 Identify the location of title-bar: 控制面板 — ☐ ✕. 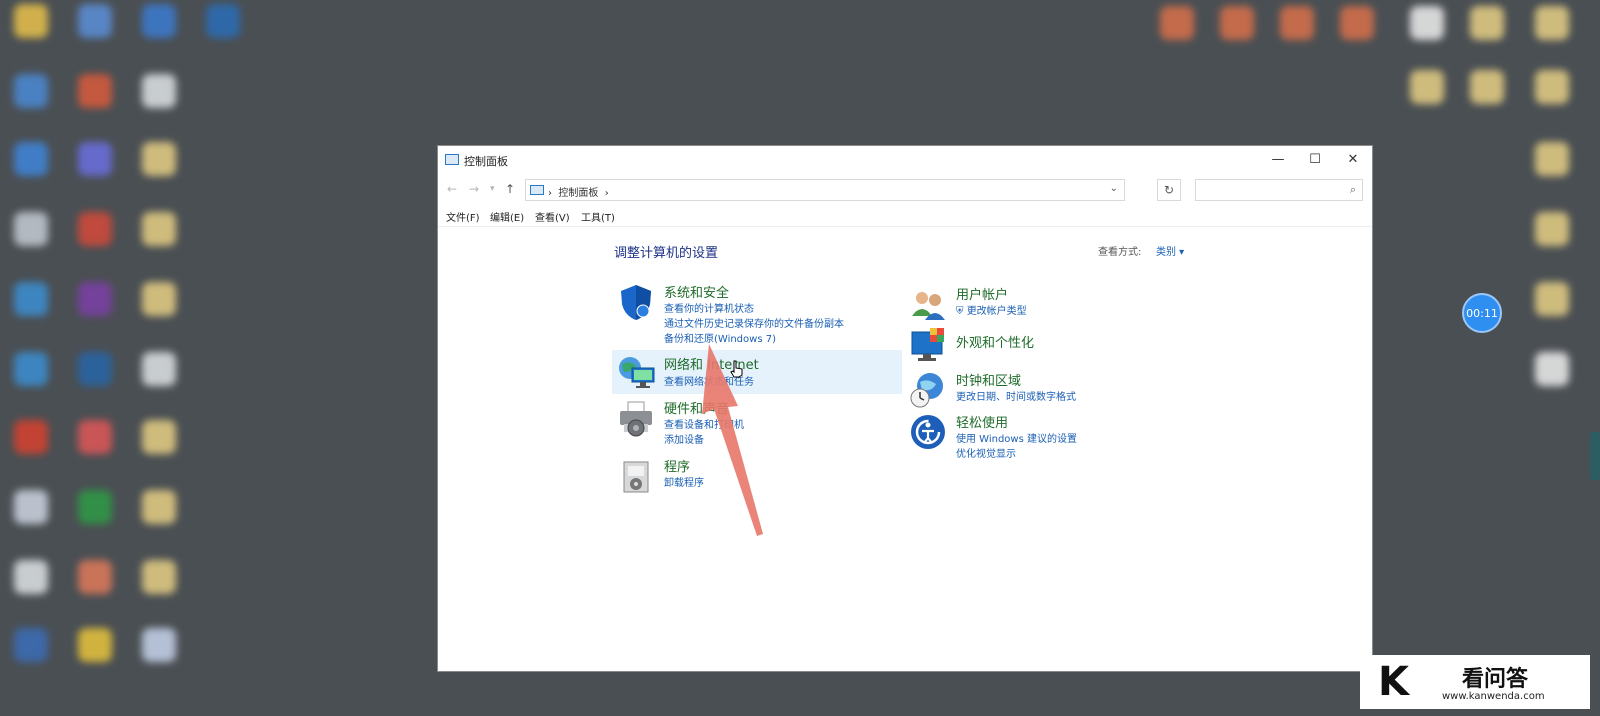
(905, 161).